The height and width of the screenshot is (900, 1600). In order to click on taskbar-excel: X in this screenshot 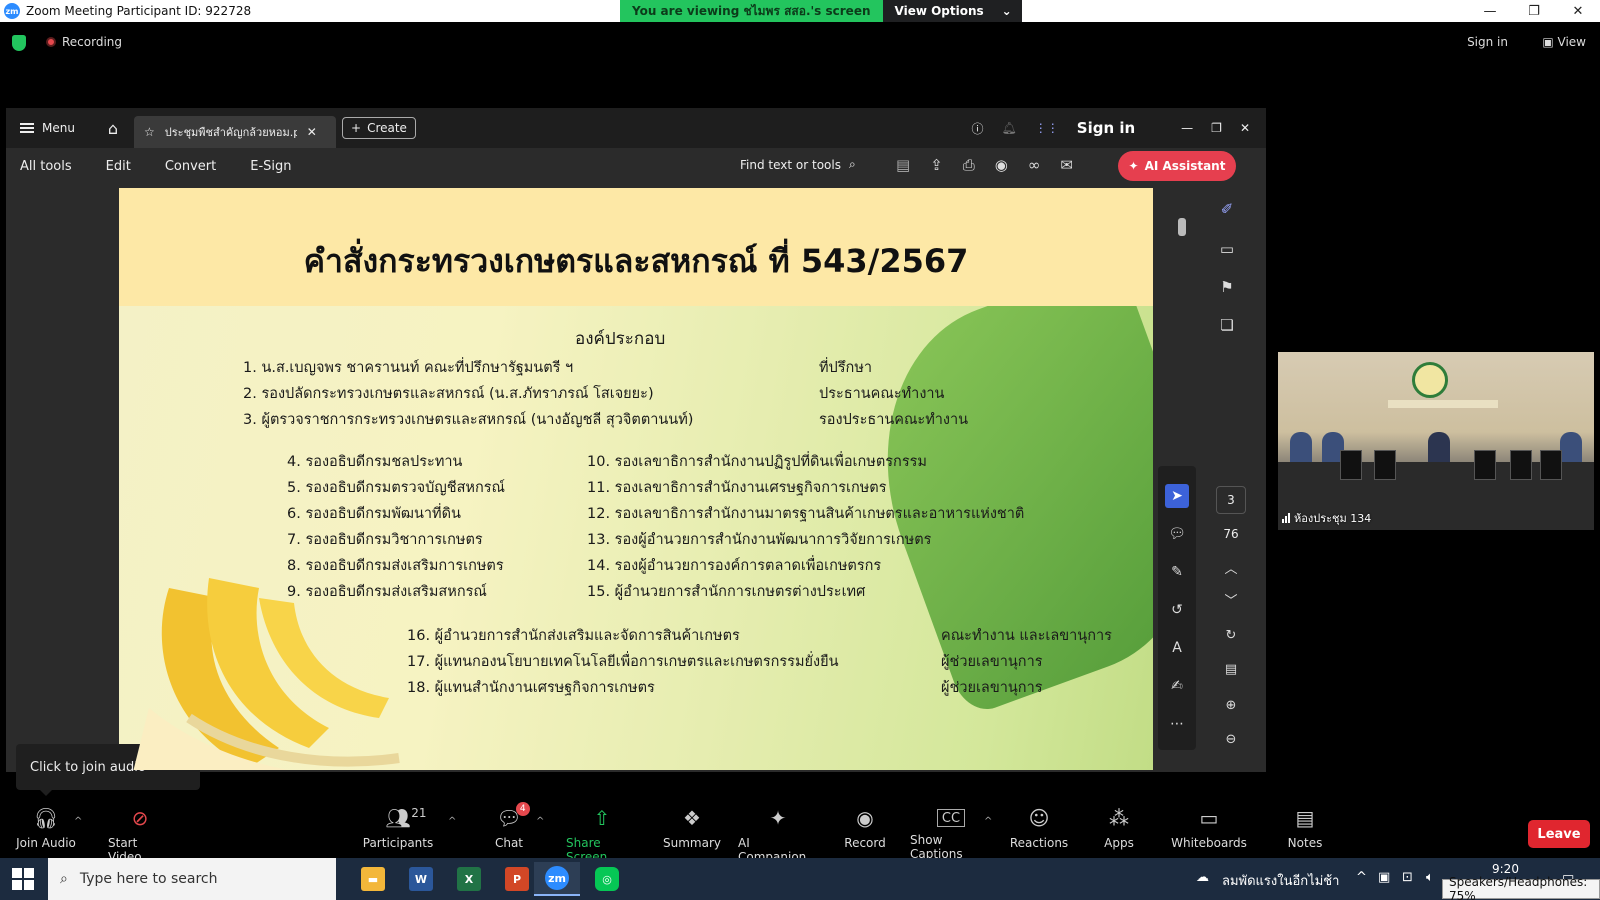, I will do `click(469, 879)`.